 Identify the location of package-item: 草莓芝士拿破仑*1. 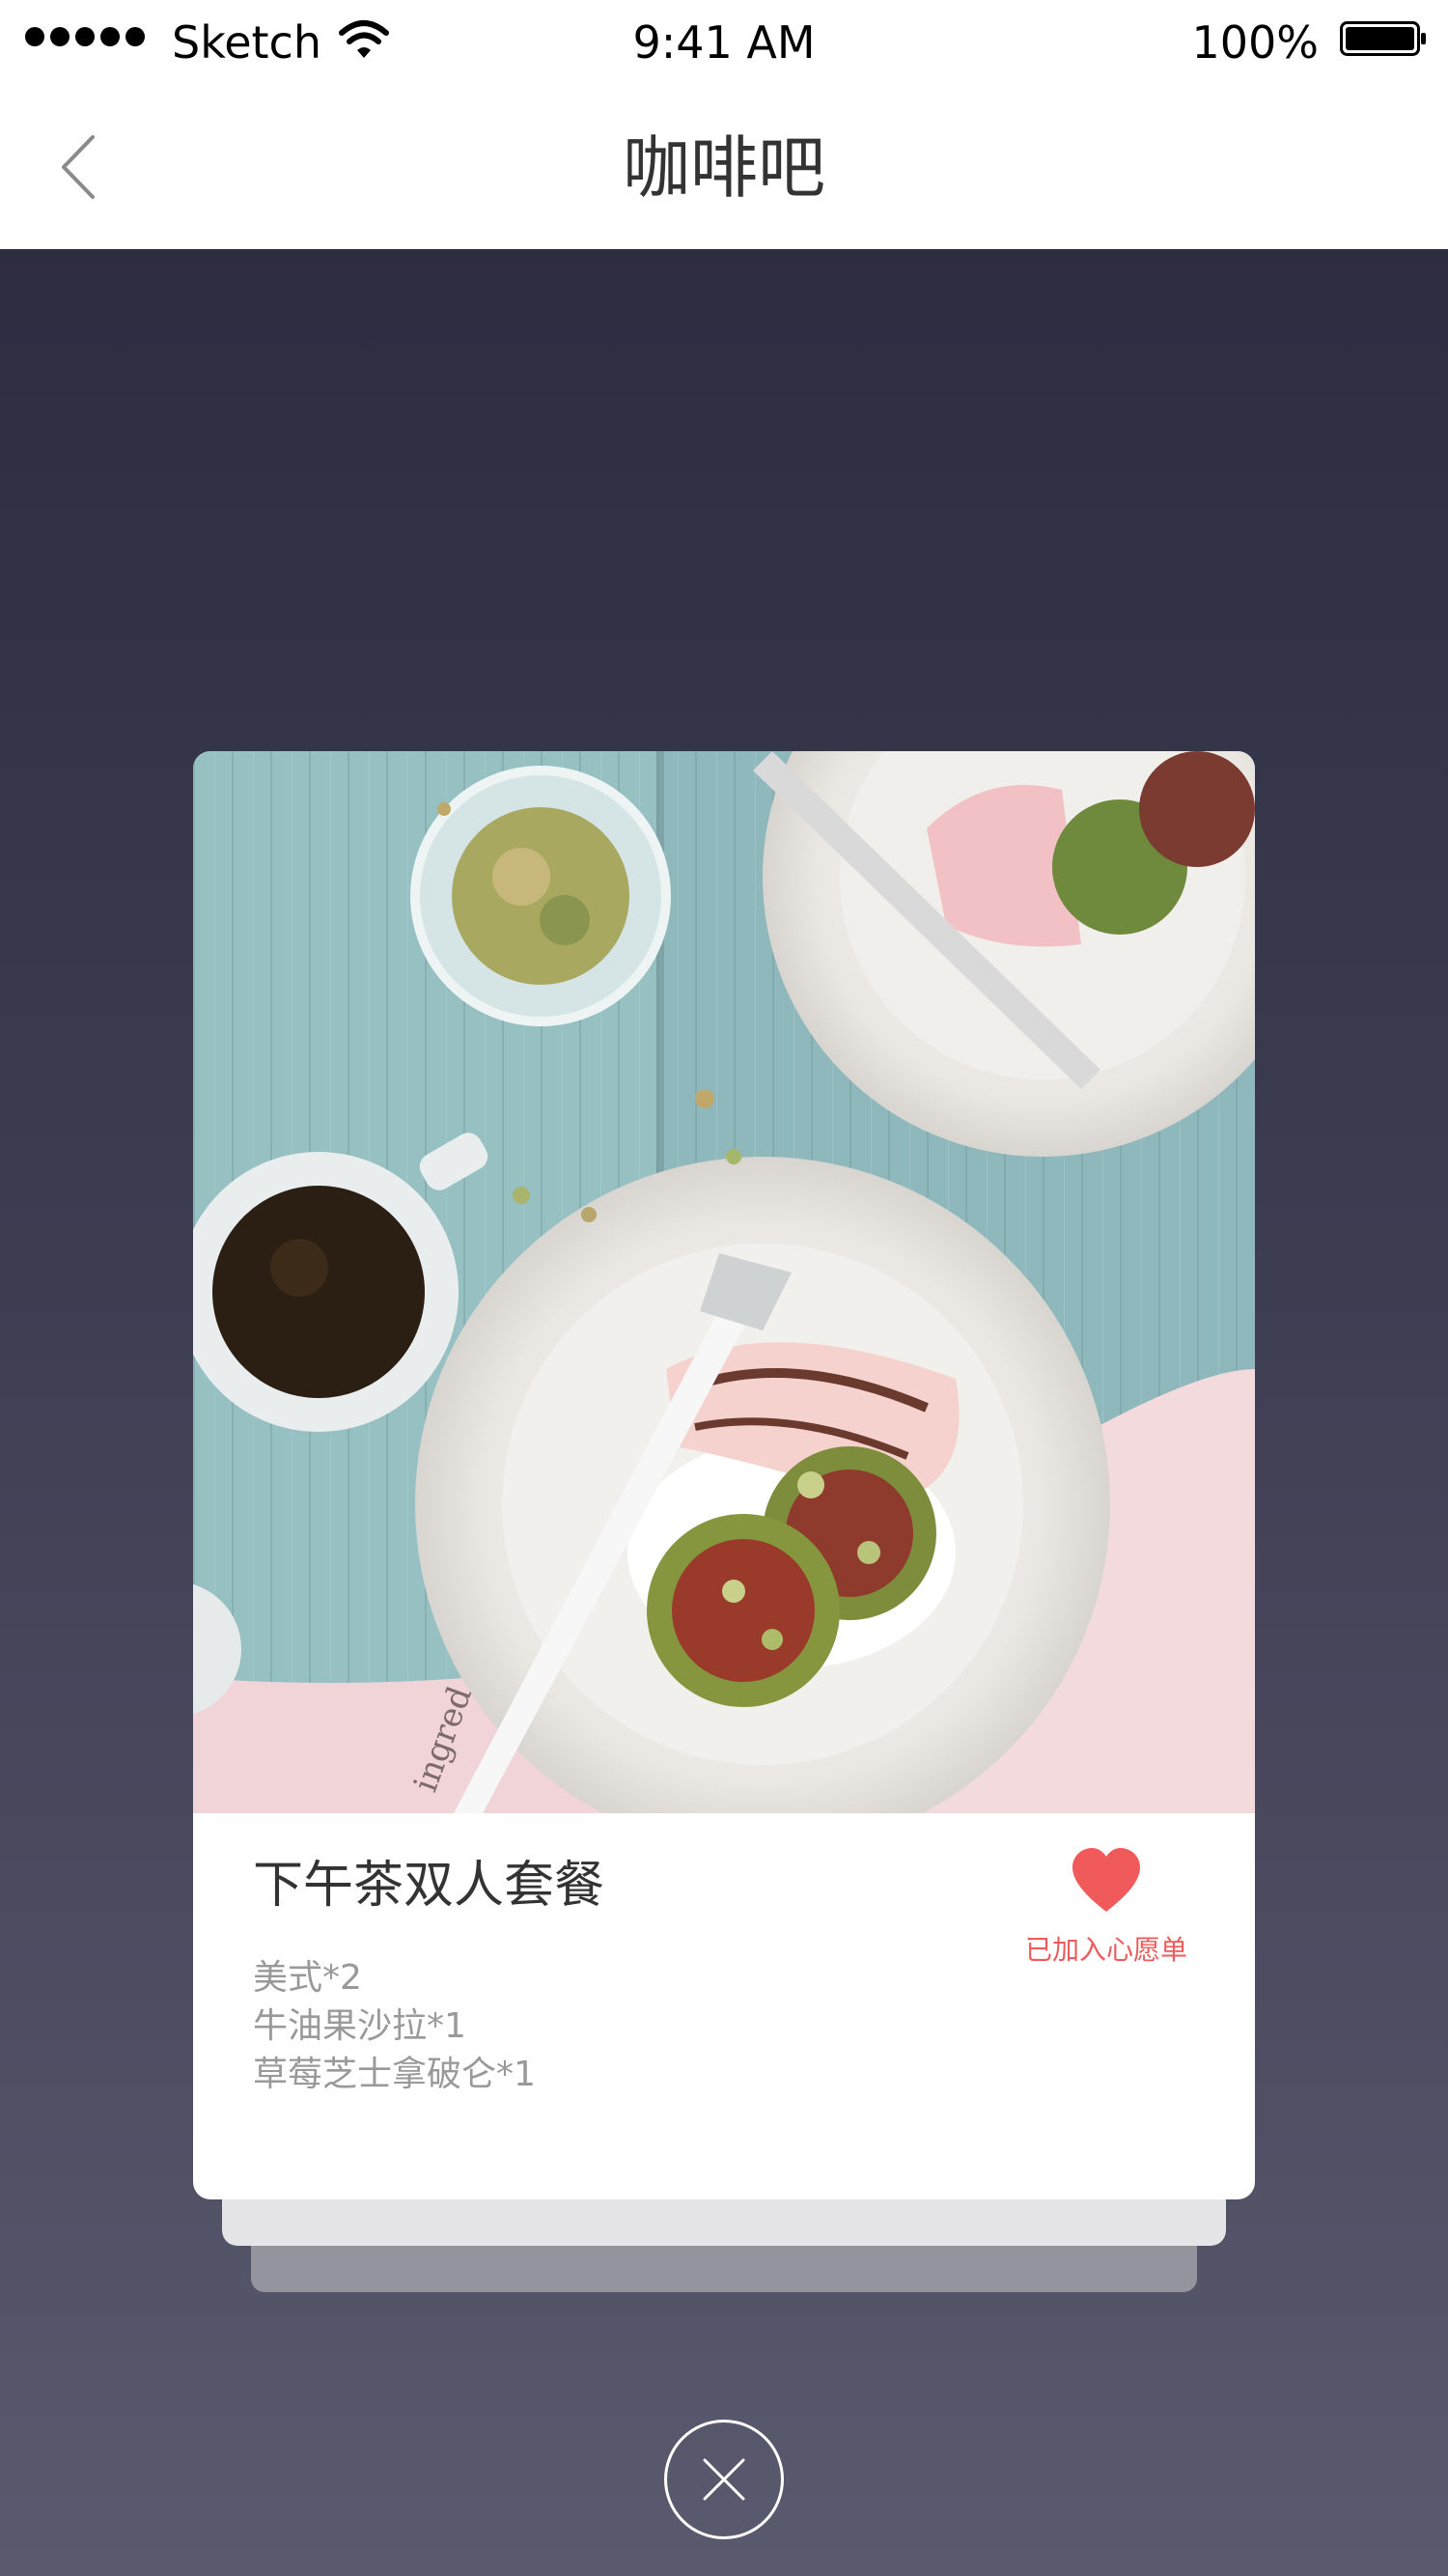
(395, 2074).